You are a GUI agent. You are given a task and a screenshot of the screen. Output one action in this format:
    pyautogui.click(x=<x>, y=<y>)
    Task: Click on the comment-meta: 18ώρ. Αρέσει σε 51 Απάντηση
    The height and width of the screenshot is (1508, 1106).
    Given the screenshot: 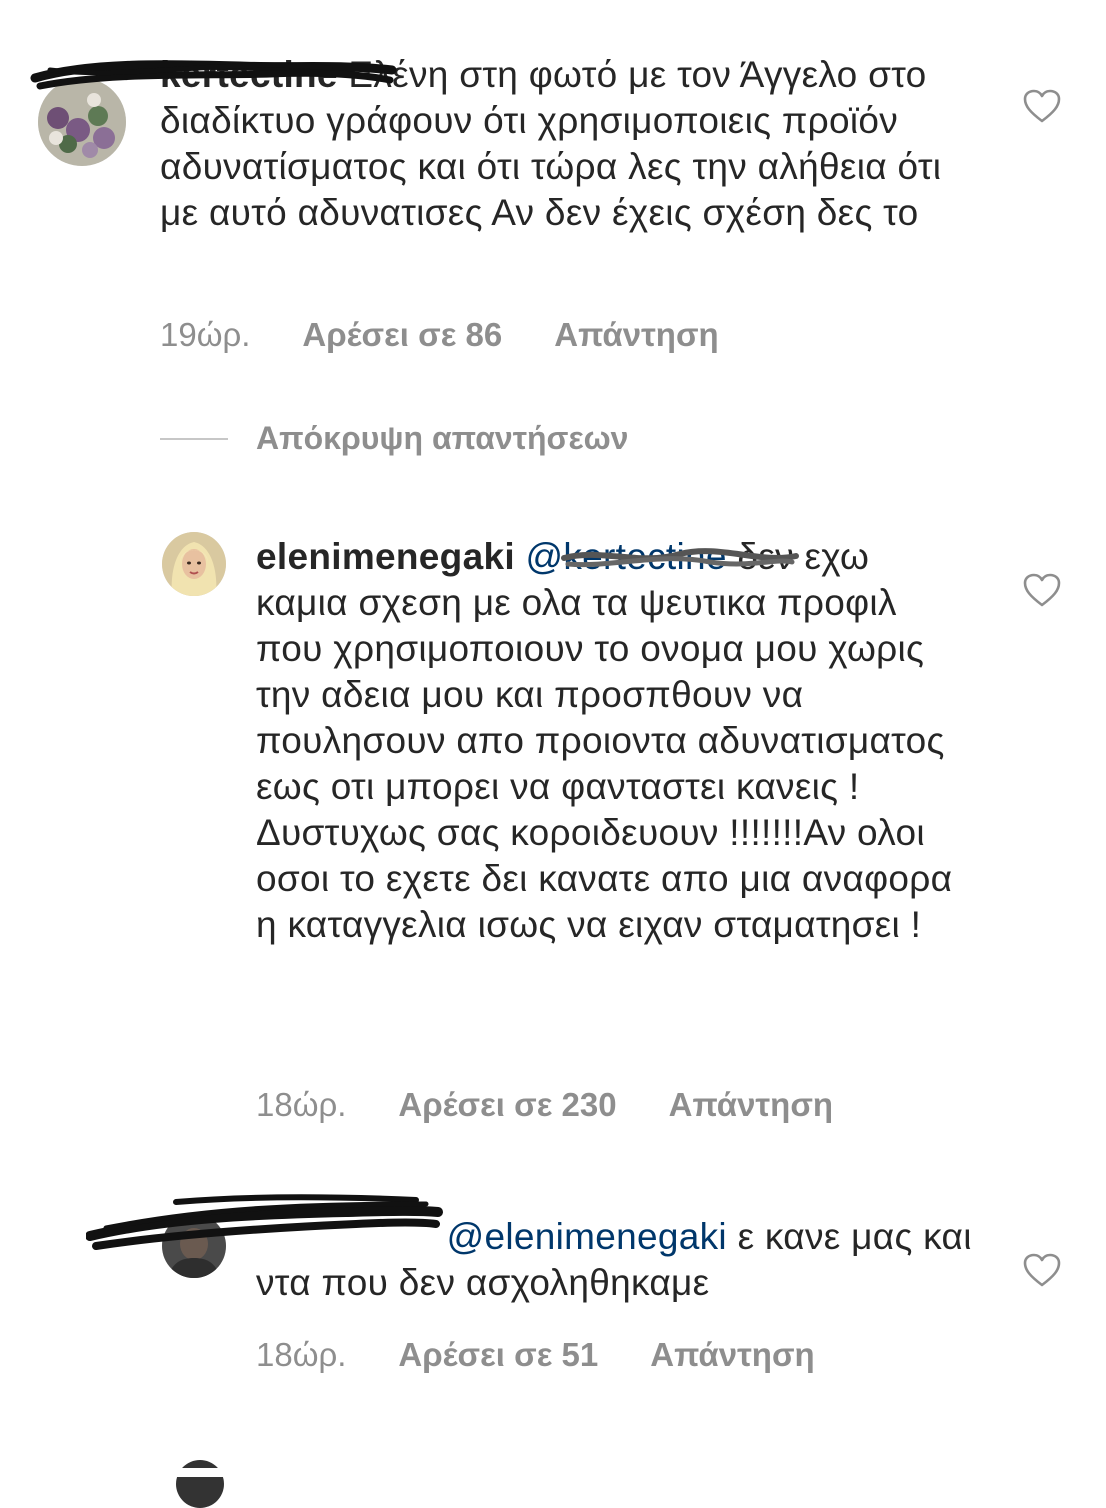 What is the action you would take?
    pyautogui.click(x=535, y=1355)
    